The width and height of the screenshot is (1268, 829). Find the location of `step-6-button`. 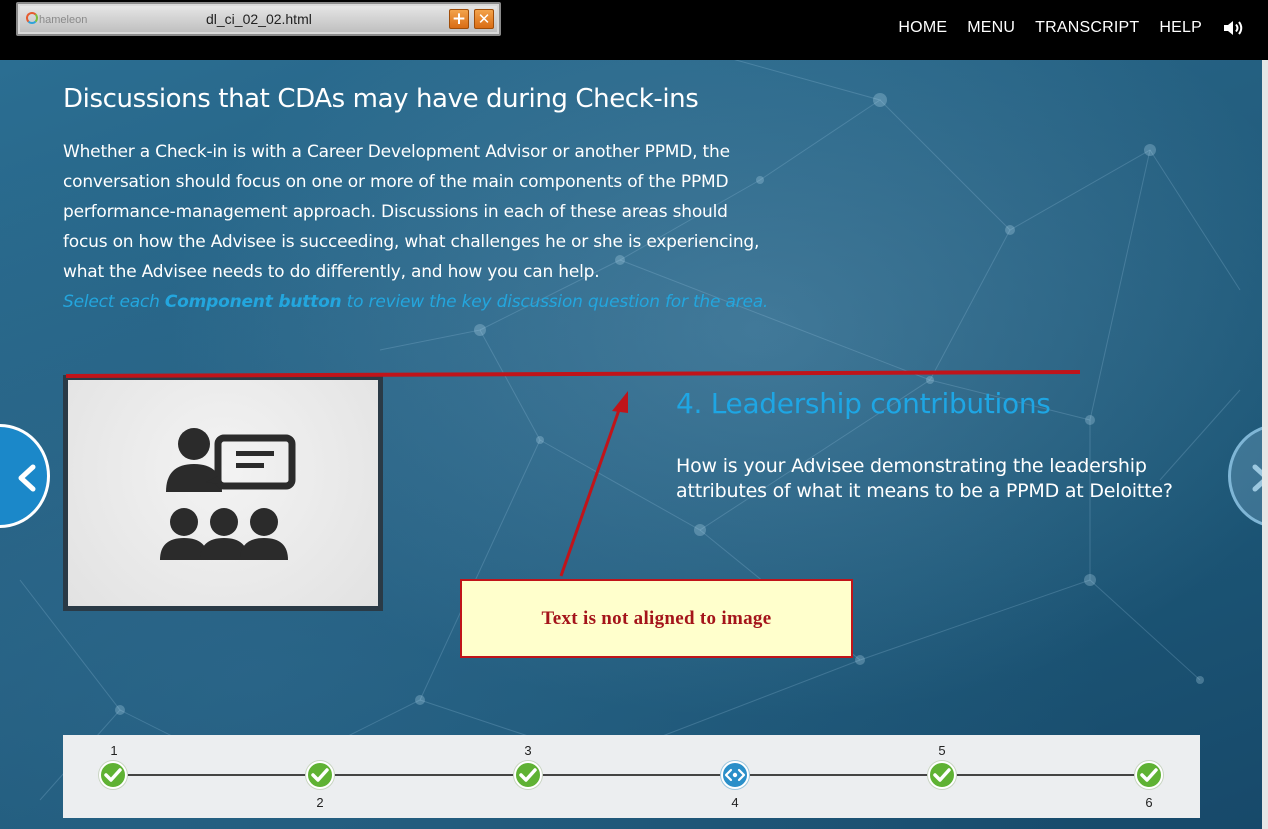

step-6-button is located at coordinates (1149, 775).